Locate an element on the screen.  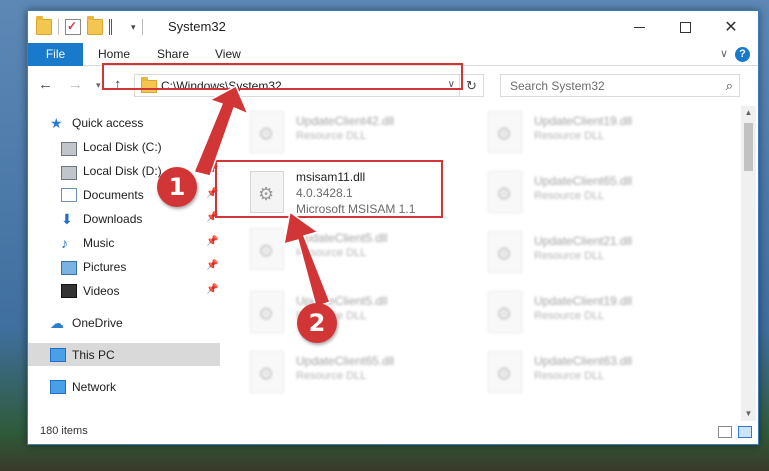
star-icon: ★ is located at coordinates (56, 122).